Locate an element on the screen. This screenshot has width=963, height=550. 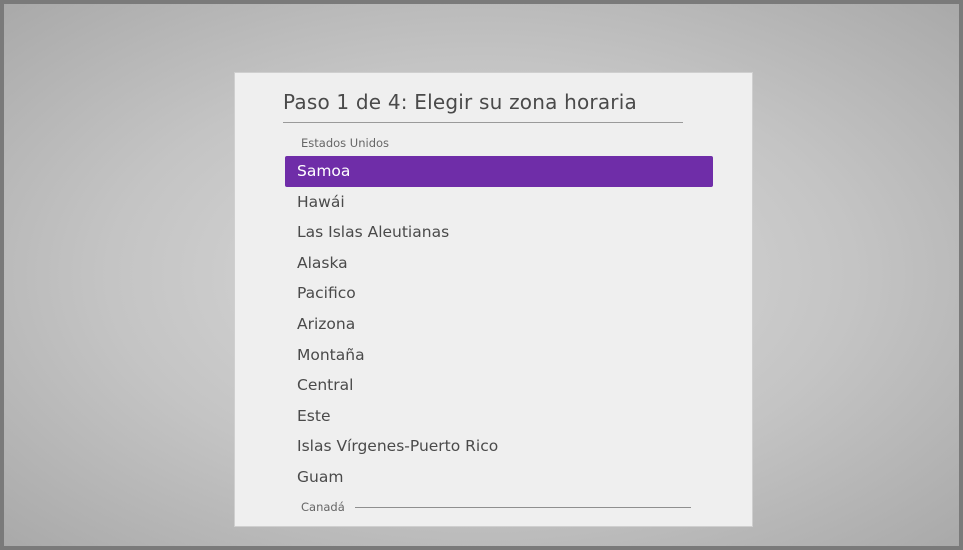
dialog-title: Paso 1 de 4: Elegir su zona horaria is located at coordinates (460, 102).